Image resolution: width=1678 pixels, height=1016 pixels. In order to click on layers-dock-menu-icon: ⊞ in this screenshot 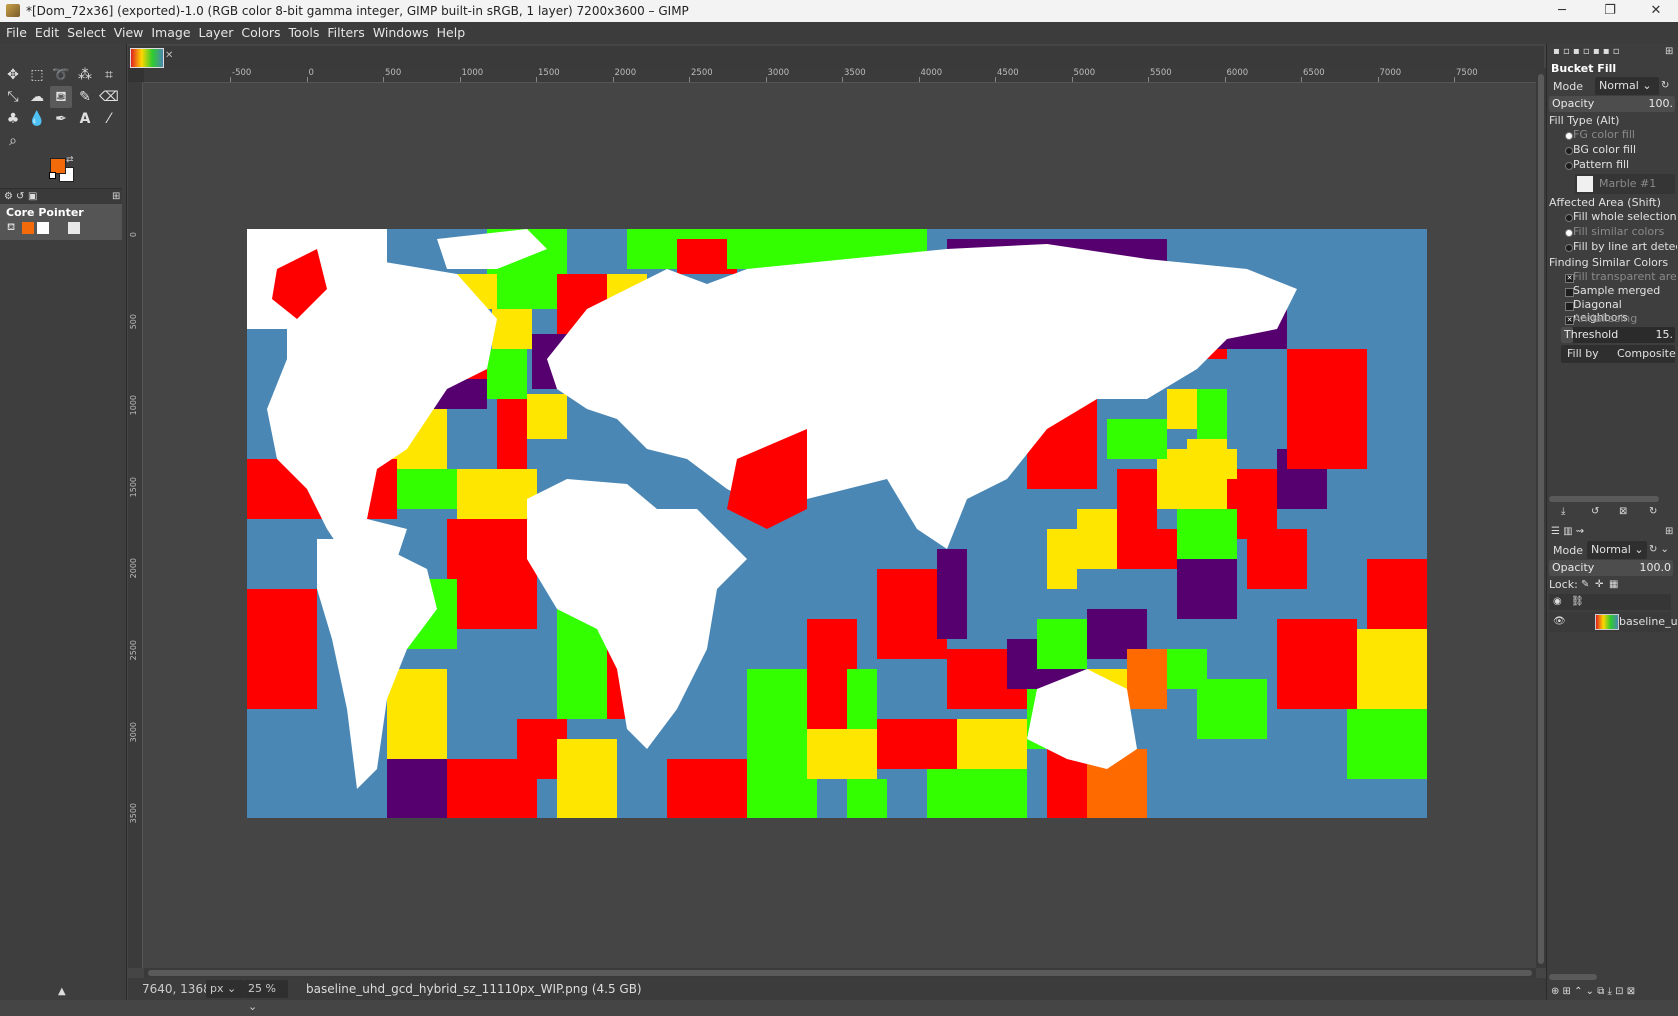, I will do `click(1669, 531)`.